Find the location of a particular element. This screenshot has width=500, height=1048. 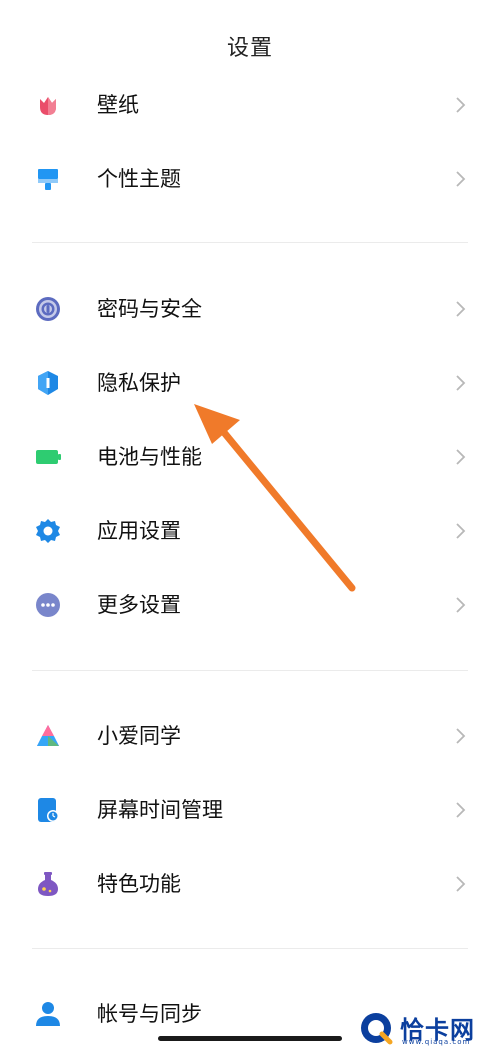

account-icon is located at coordinates (48, 1014).